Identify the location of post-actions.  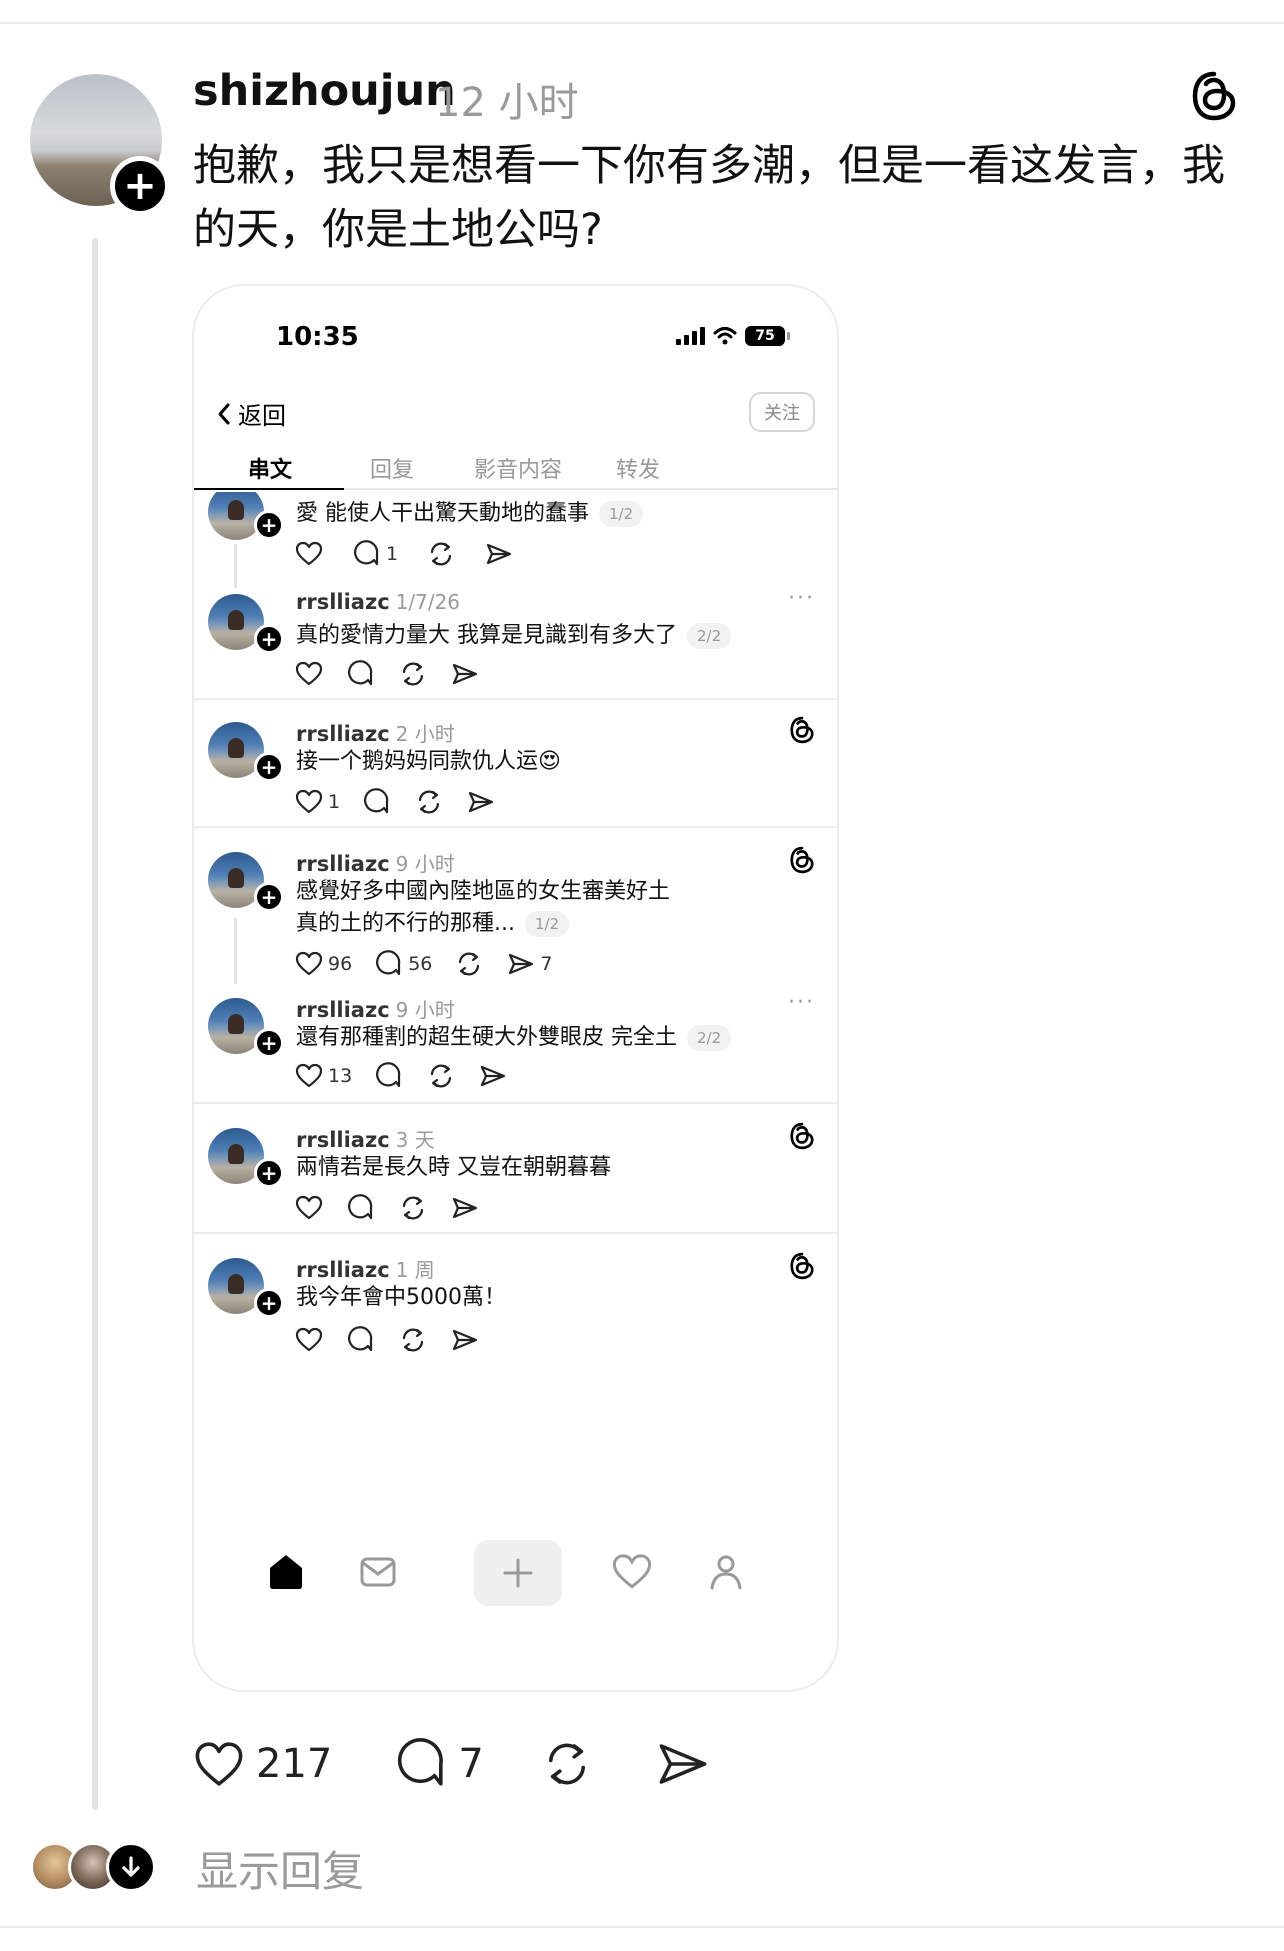
(387, 674).